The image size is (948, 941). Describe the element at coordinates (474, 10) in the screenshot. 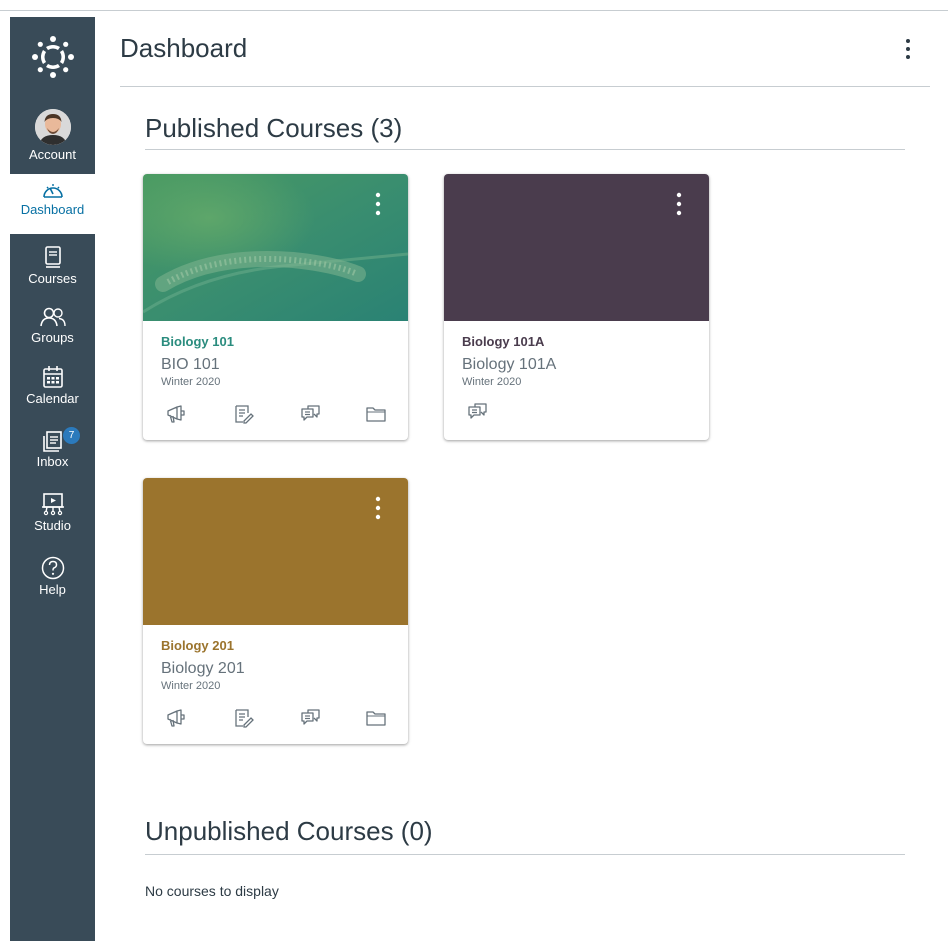

I see `top-border` at that location.